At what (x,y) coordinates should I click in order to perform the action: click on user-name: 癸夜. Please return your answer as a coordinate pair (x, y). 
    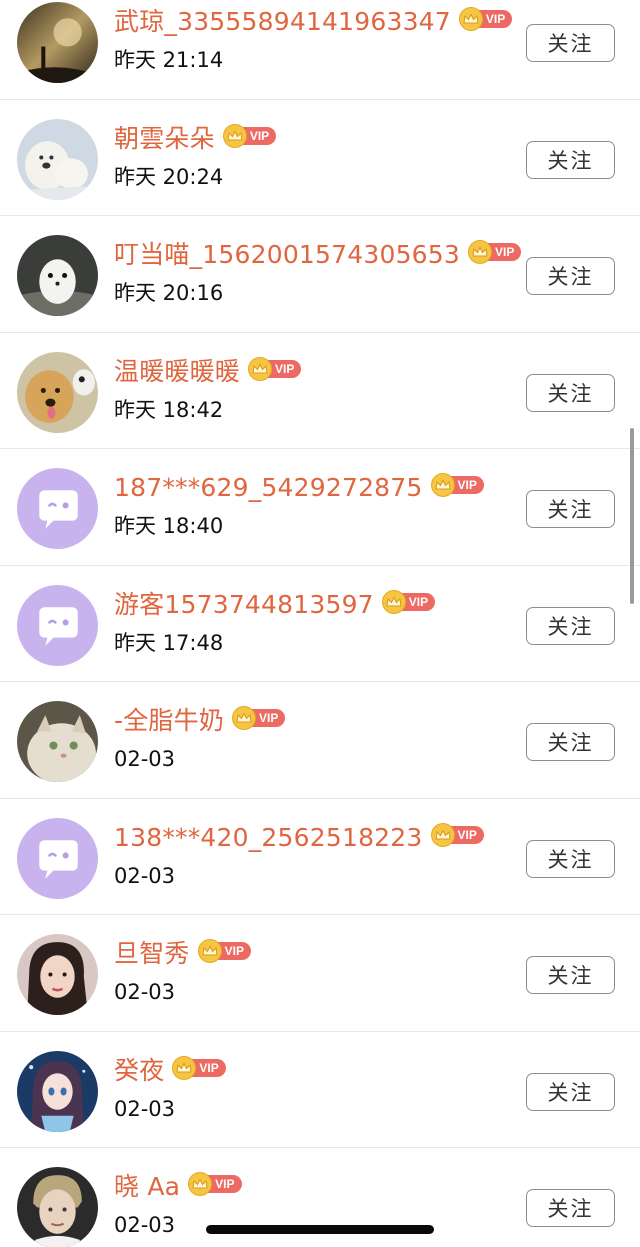
    Looking at the image, I should click on (139, 1071).